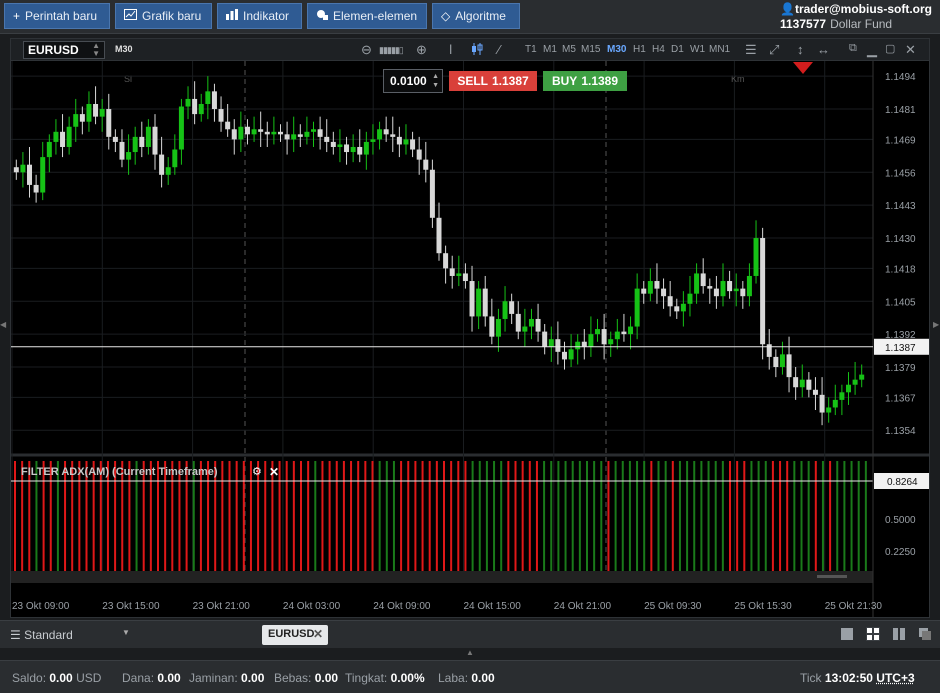 Image resolution: width=940 pixels, height=693 pixels. I want to click on tf-mn1: MN1, so click(719, 49).